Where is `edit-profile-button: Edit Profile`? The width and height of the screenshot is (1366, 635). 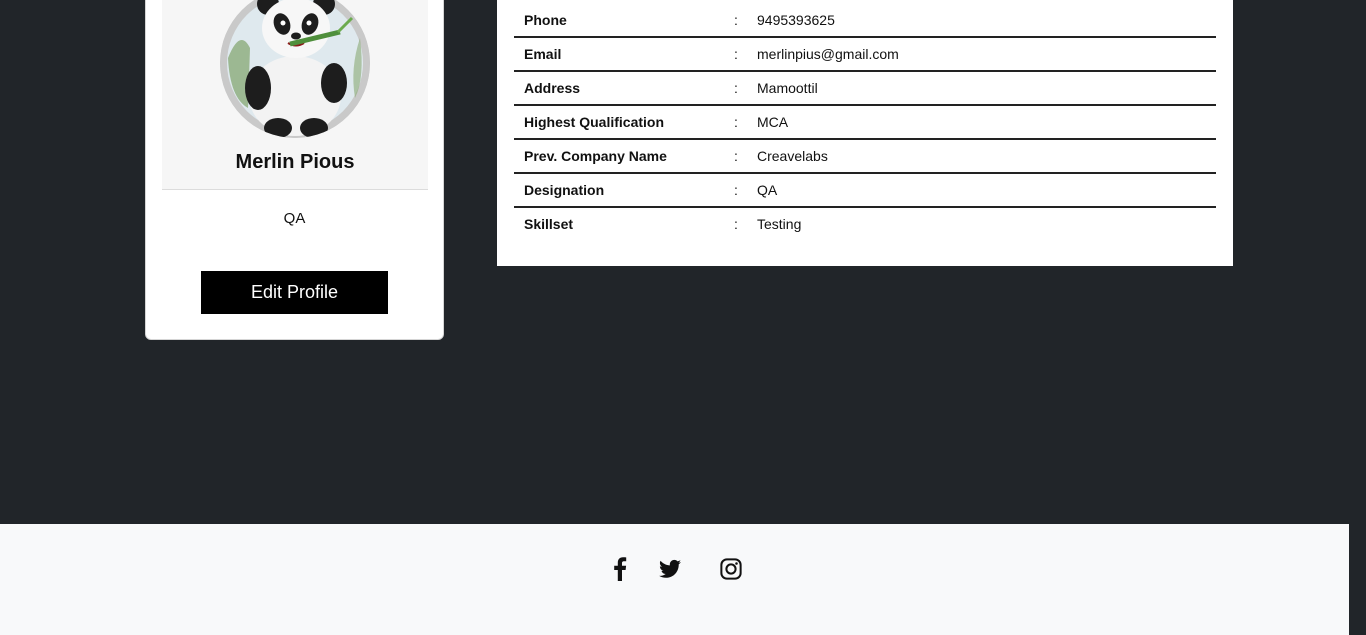
edit-profile-button: Edit Profile is located at coordinates (294, 292).